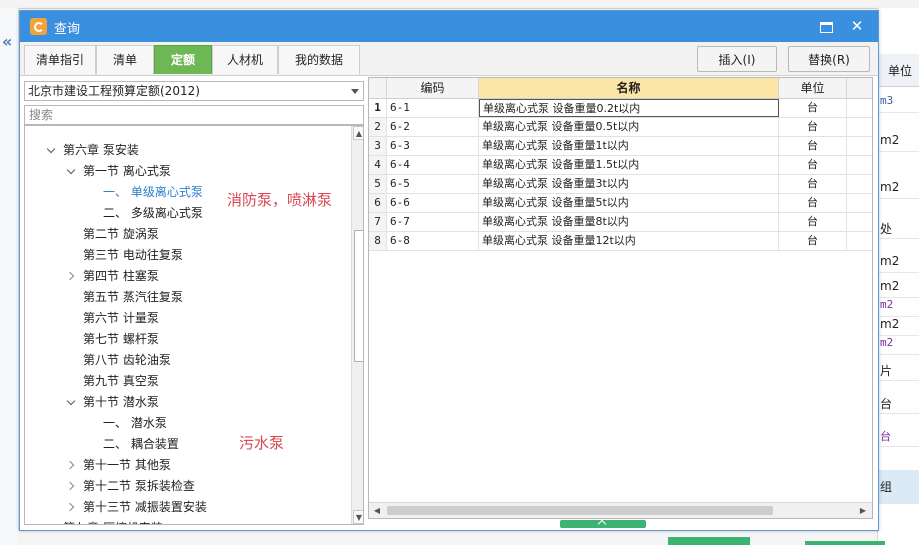  I want to click on row-number: 6, so click(378, 203).